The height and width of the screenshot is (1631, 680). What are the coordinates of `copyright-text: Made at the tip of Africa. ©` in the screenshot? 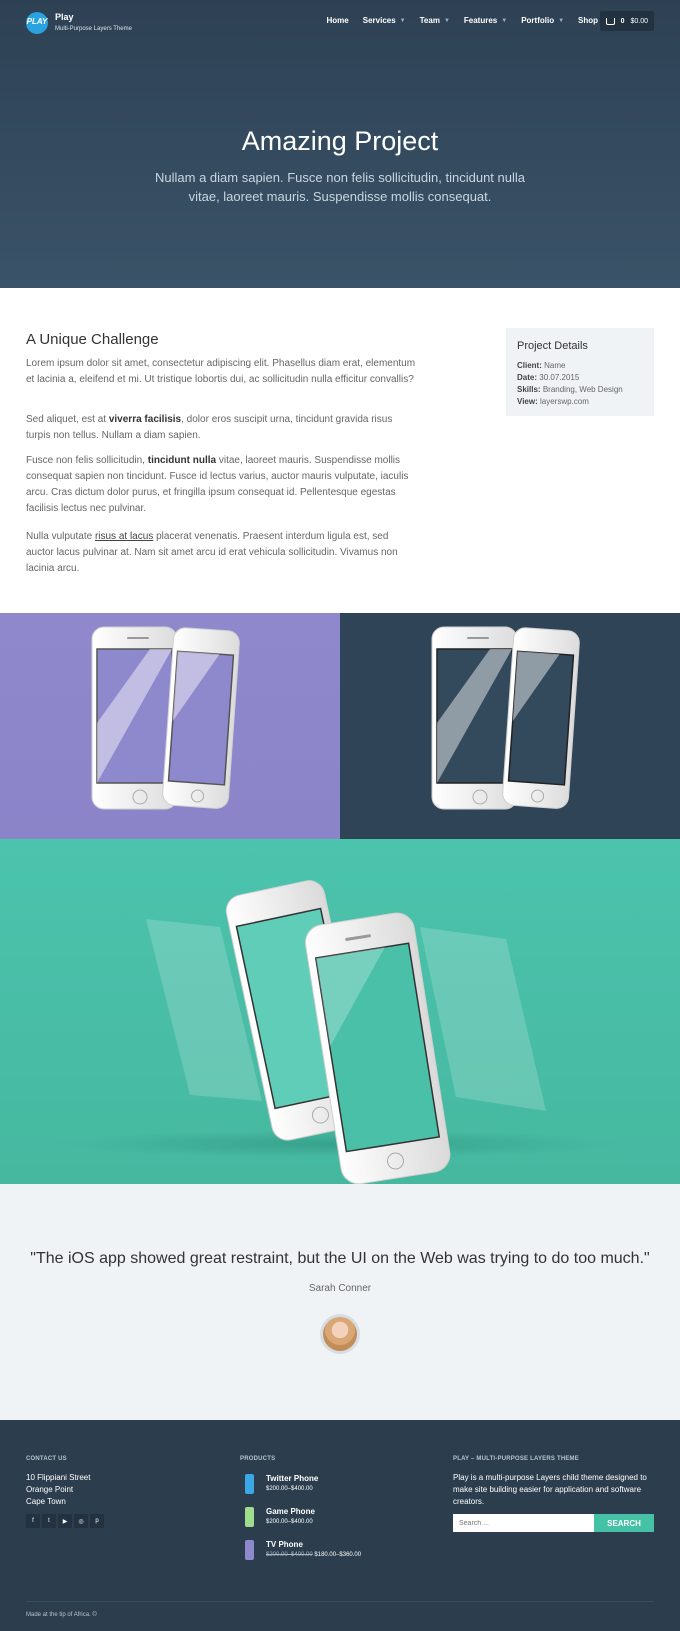 It's located at (61, 1615).